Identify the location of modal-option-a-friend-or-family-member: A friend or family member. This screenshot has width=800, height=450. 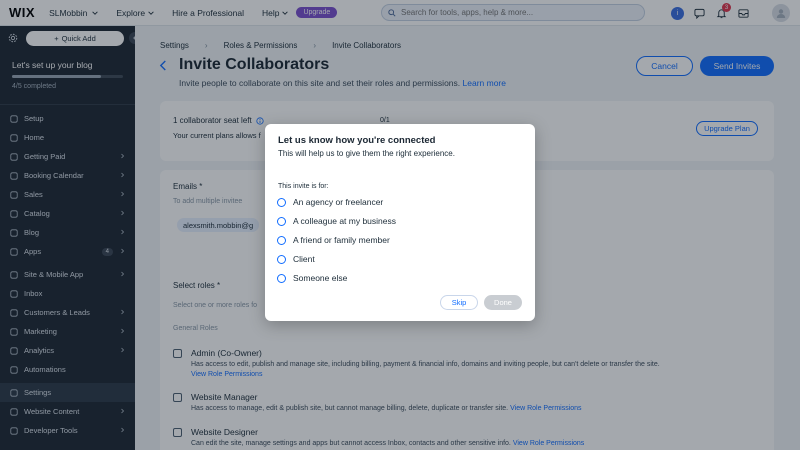
(333, 240).